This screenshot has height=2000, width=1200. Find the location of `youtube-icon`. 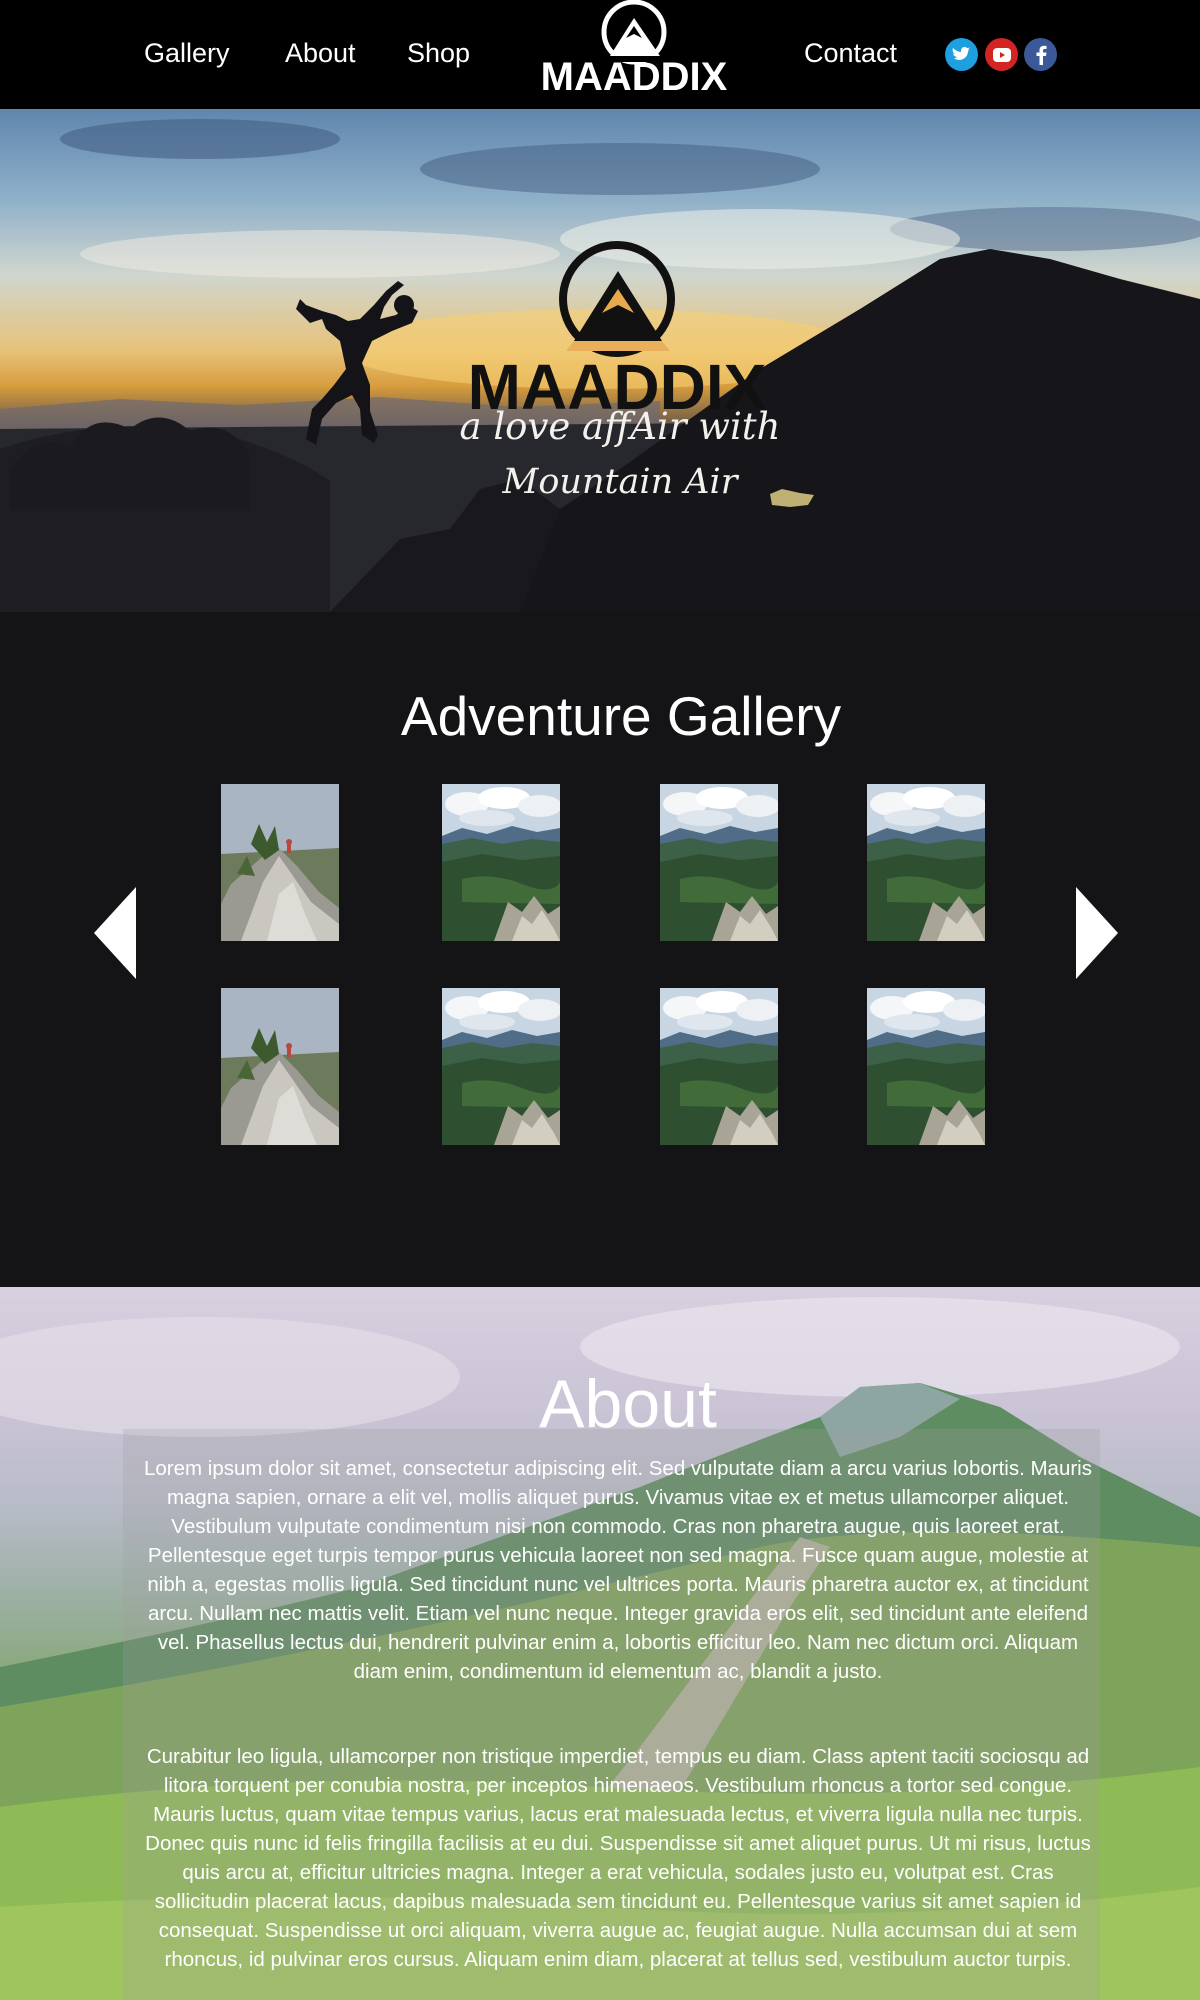

youtube-icon is located at coordinates (1001, 54).